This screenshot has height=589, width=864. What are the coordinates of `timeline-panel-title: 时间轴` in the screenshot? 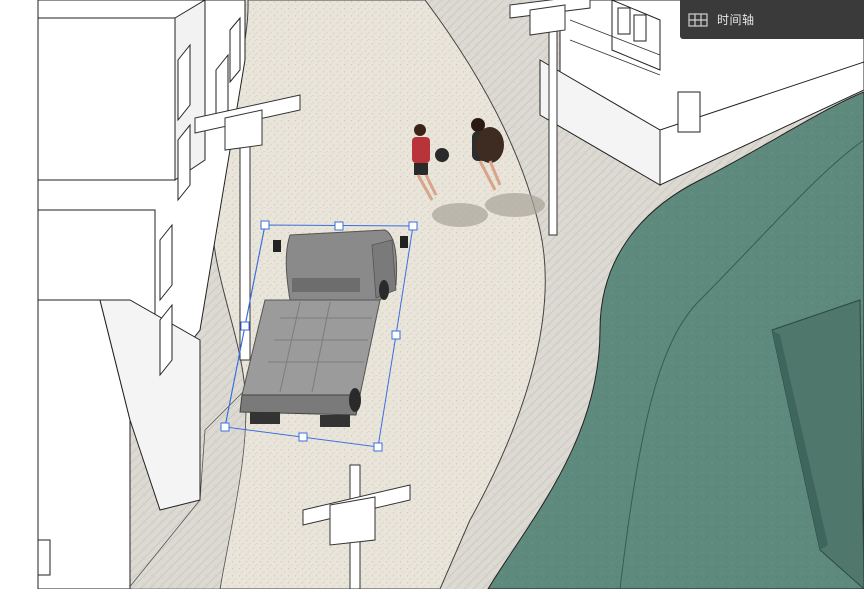 It's located at (736, 20).